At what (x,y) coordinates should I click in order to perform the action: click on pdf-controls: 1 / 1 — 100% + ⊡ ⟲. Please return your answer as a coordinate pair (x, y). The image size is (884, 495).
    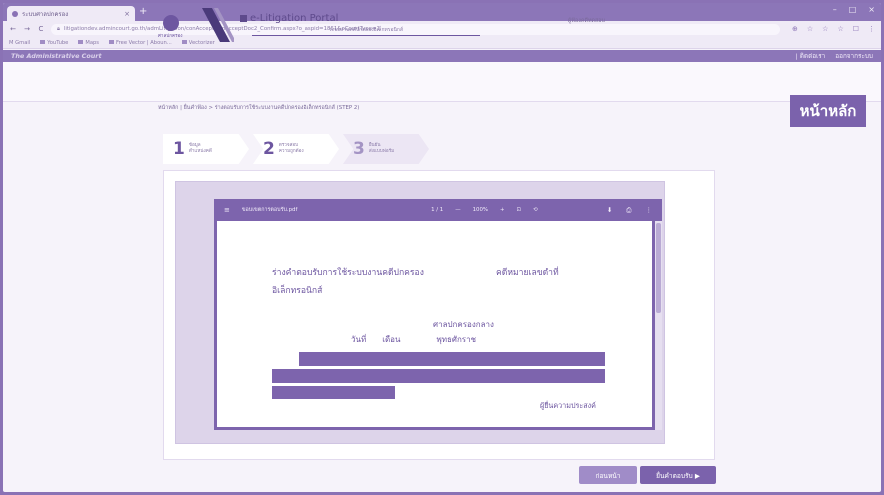
    Looking at the image, I should click on (484, 210).